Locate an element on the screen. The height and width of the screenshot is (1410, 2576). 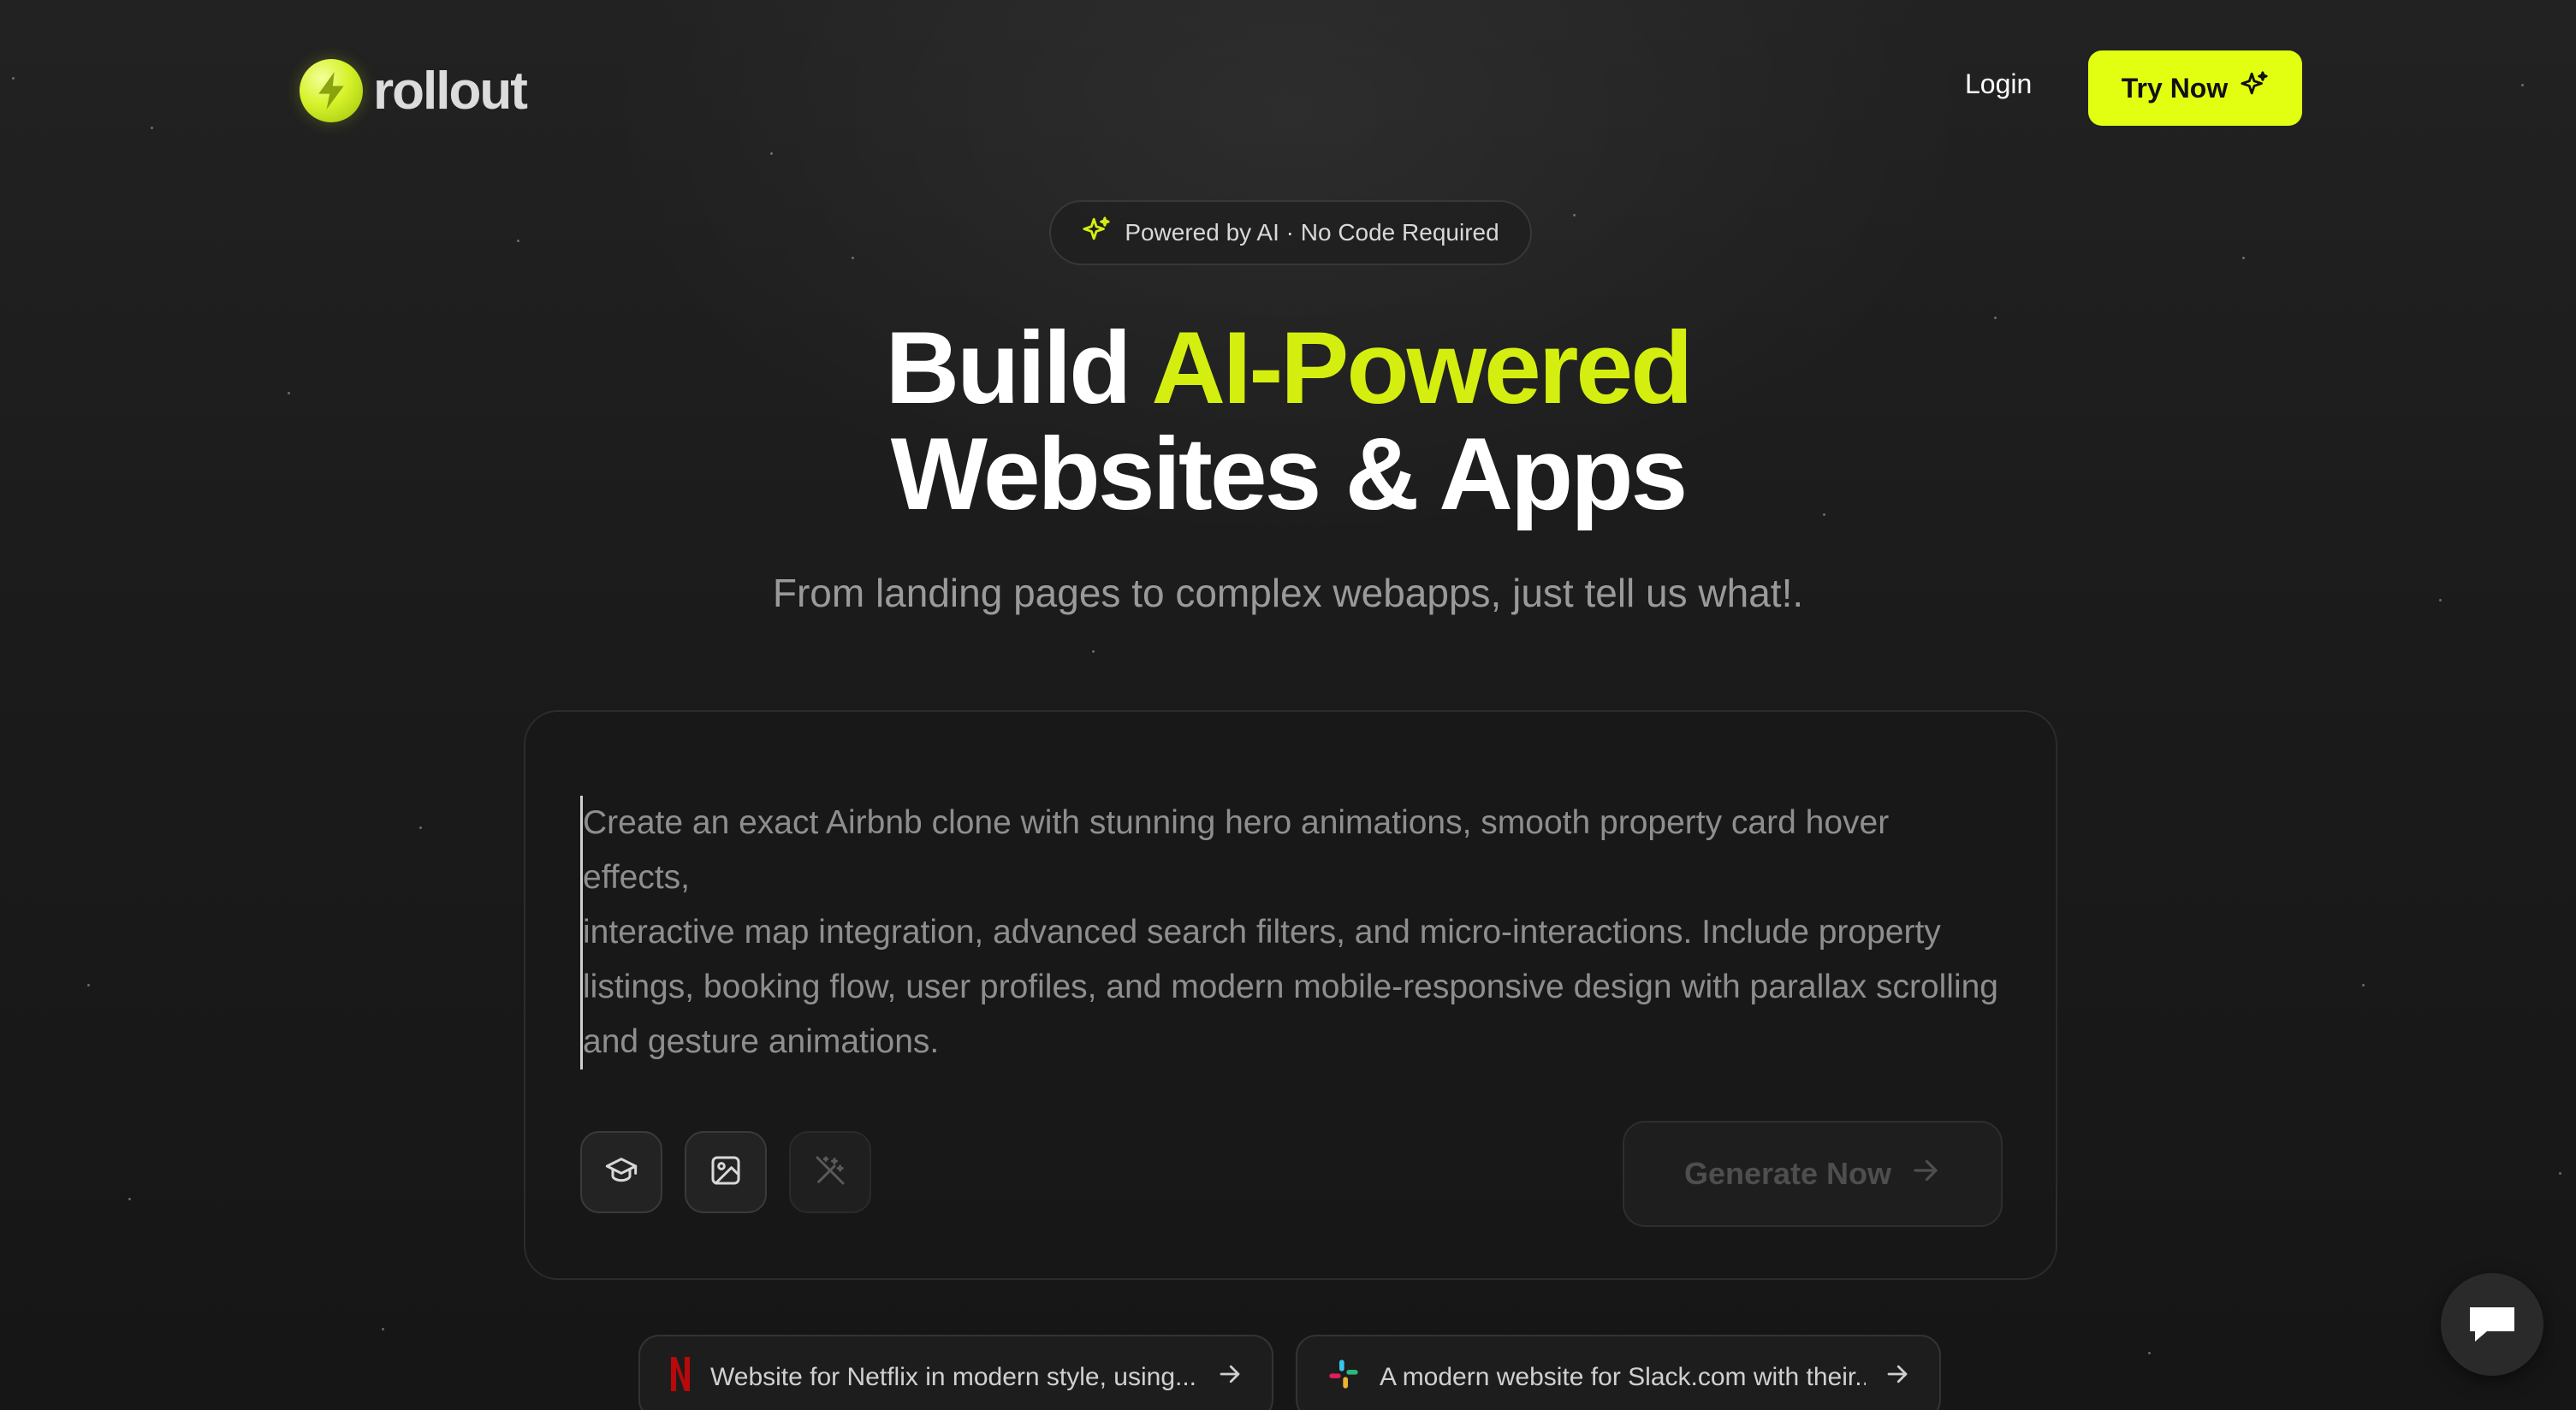
logo-wordmark: rollout is located at coordinates (450, 91).